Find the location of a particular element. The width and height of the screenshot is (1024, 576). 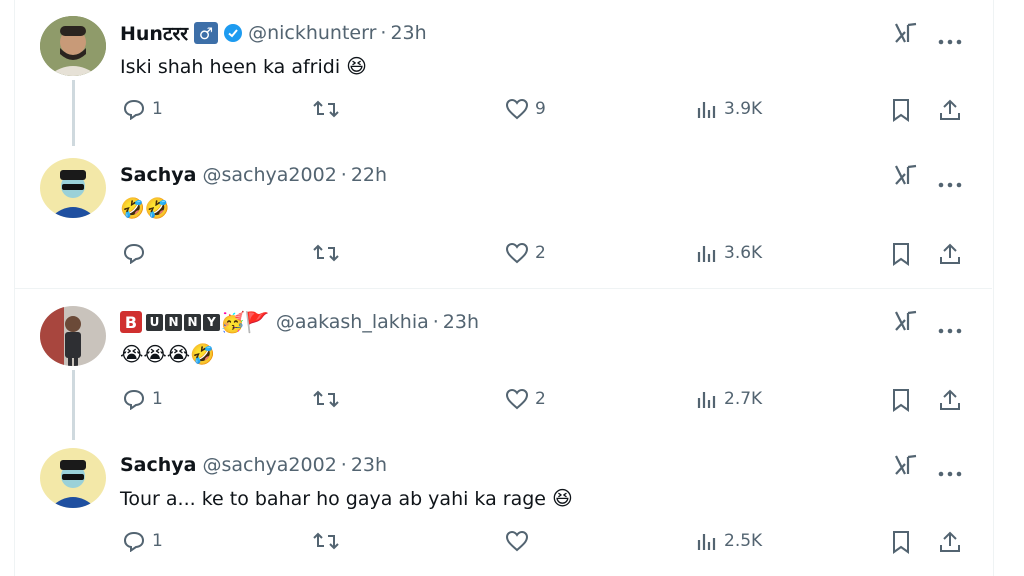

like-count: 2 is located at coordinates (540, 253).